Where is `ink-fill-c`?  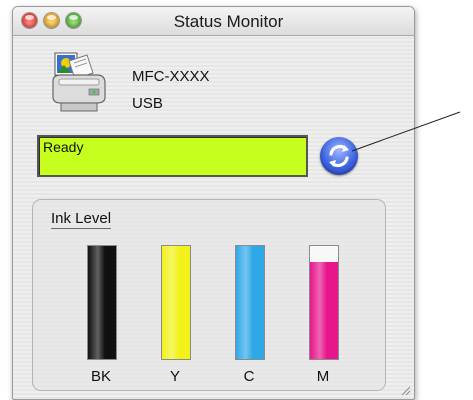
ink-fill-c is located at coordinates (250, 302).